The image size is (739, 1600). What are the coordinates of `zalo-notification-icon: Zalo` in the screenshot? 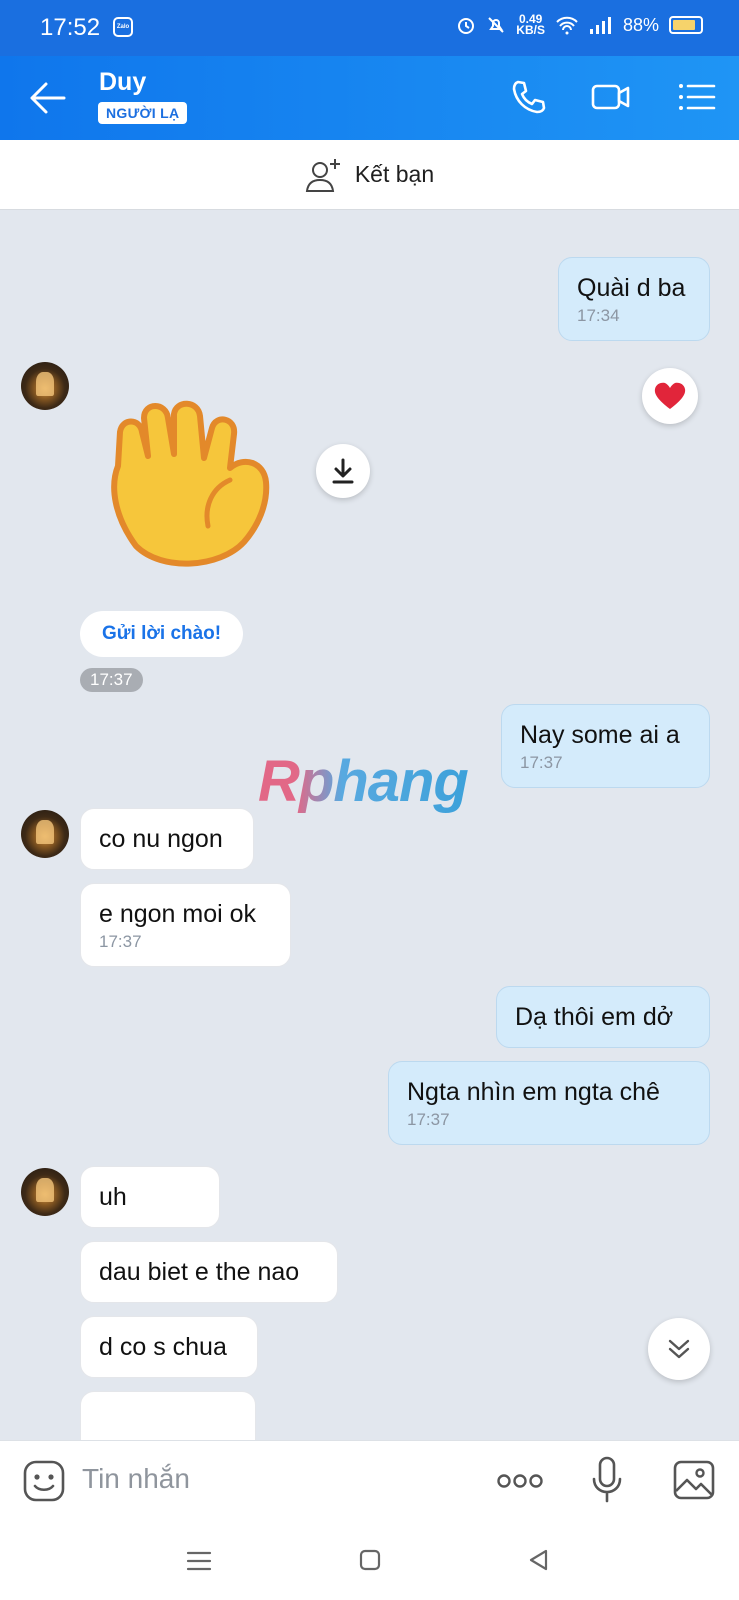 It's located at (123, 27).